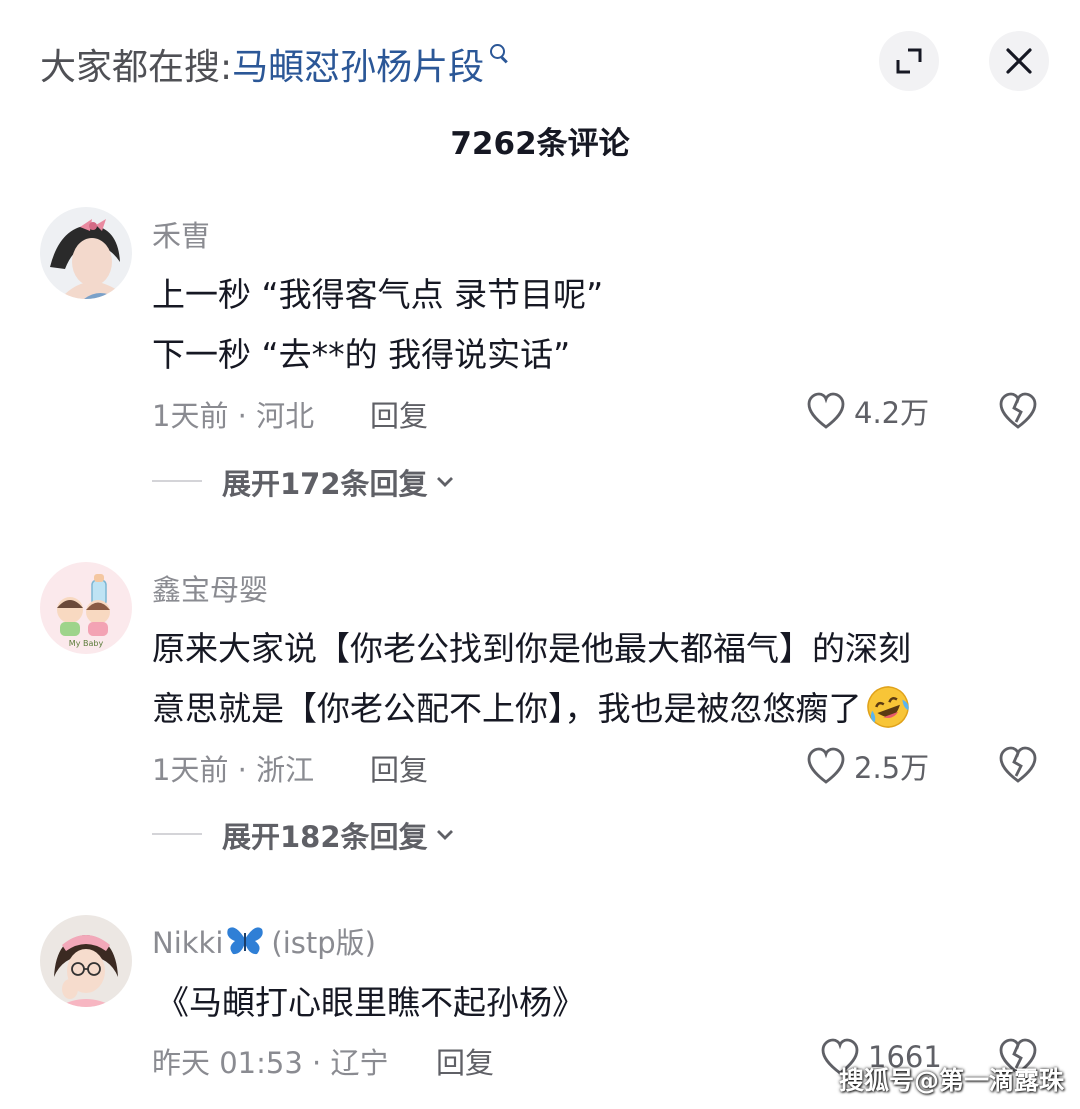 Image resolution: width=1080 pixels, height=1109 pixels. I want to click on like-count: 4.2万, so click(892, 413).